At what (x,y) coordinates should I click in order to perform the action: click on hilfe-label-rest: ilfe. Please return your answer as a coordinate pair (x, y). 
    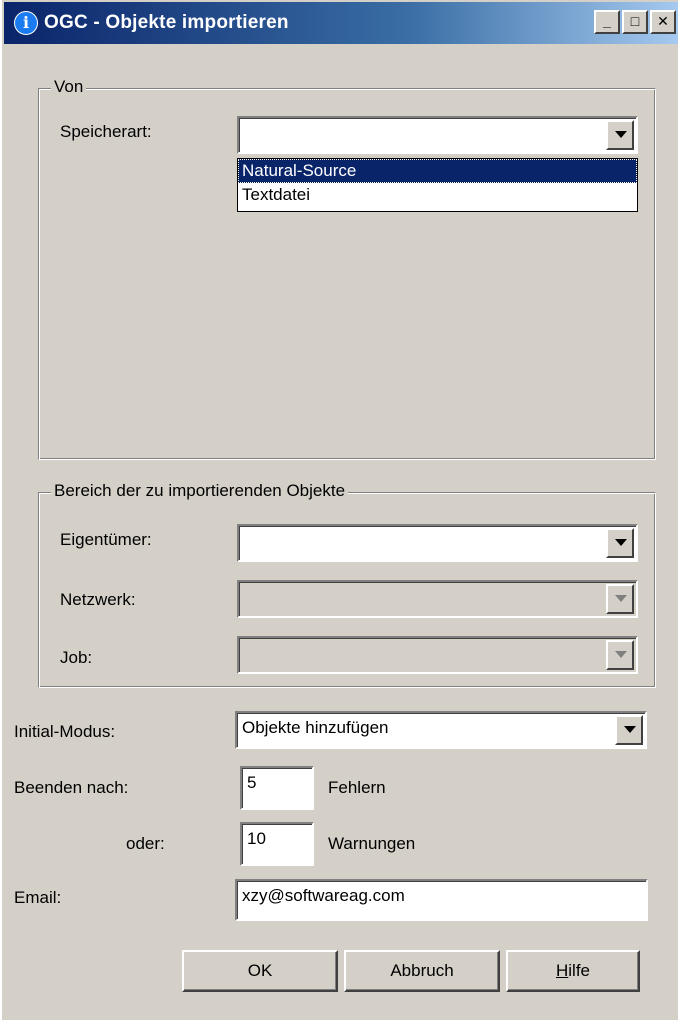
    Looking at the image, I should click on (579, 970).